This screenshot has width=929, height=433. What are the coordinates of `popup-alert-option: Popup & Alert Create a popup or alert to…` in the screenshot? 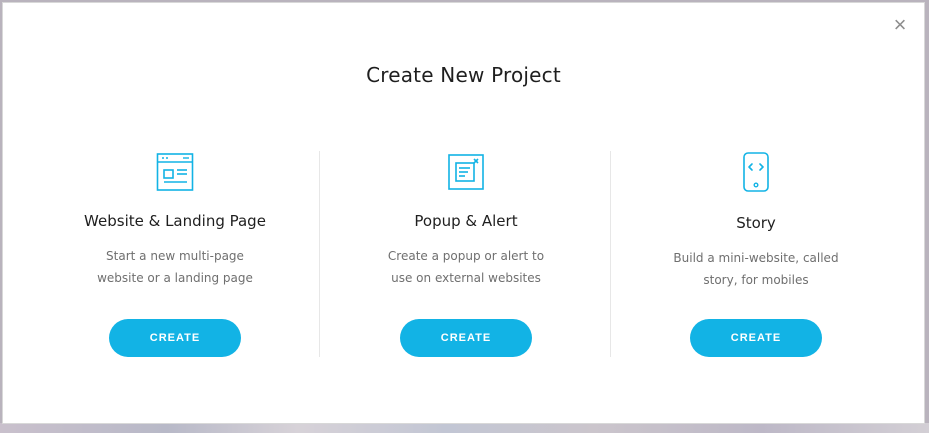 It's located at (466, 254).